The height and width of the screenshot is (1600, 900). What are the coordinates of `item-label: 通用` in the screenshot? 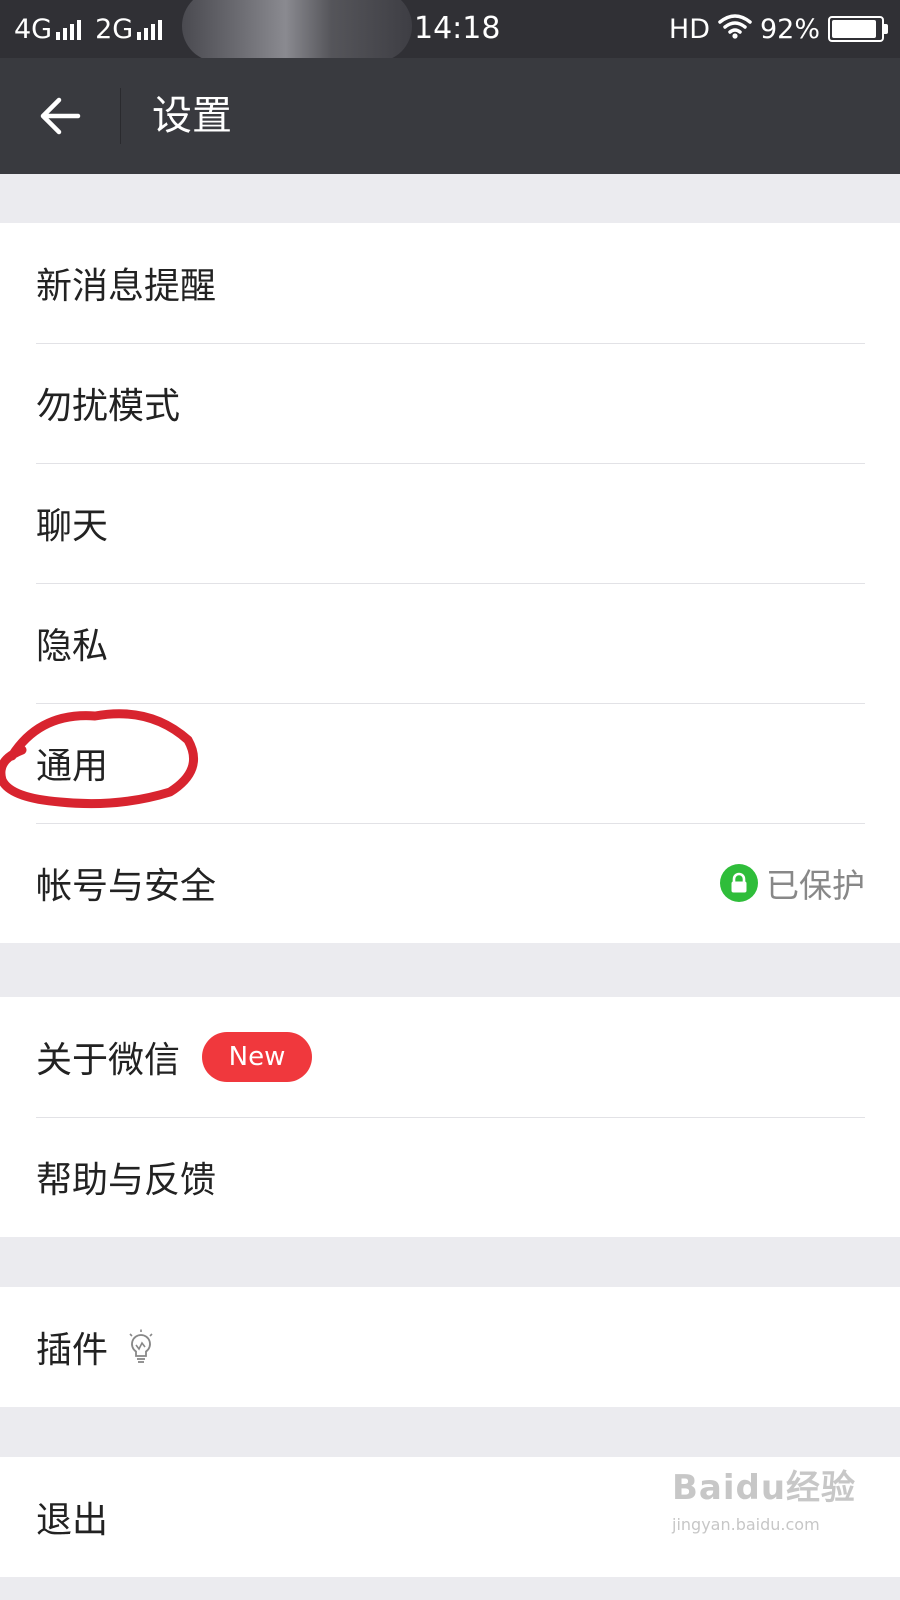 It's located at (72, 766).